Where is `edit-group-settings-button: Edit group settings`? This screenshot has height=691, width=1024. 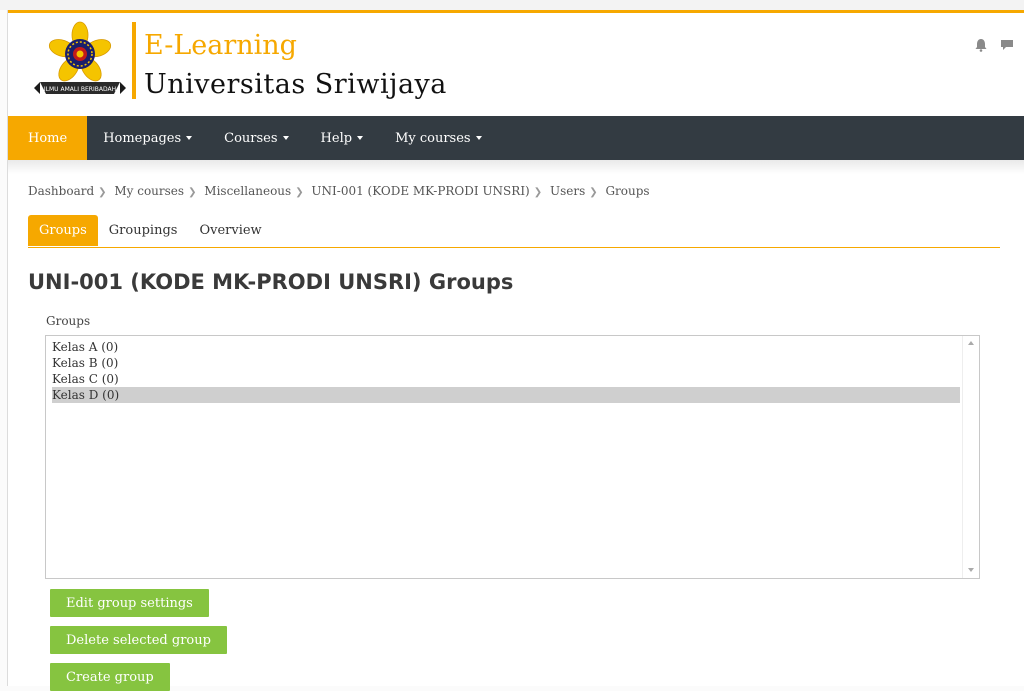
edit-group-settings-button: Edit group settings is located at coordinates (129, 603).